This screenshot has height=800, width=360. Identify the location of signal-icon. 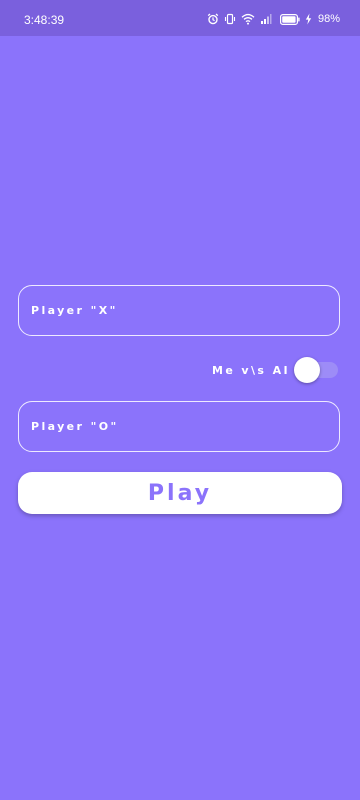
(266, 19).